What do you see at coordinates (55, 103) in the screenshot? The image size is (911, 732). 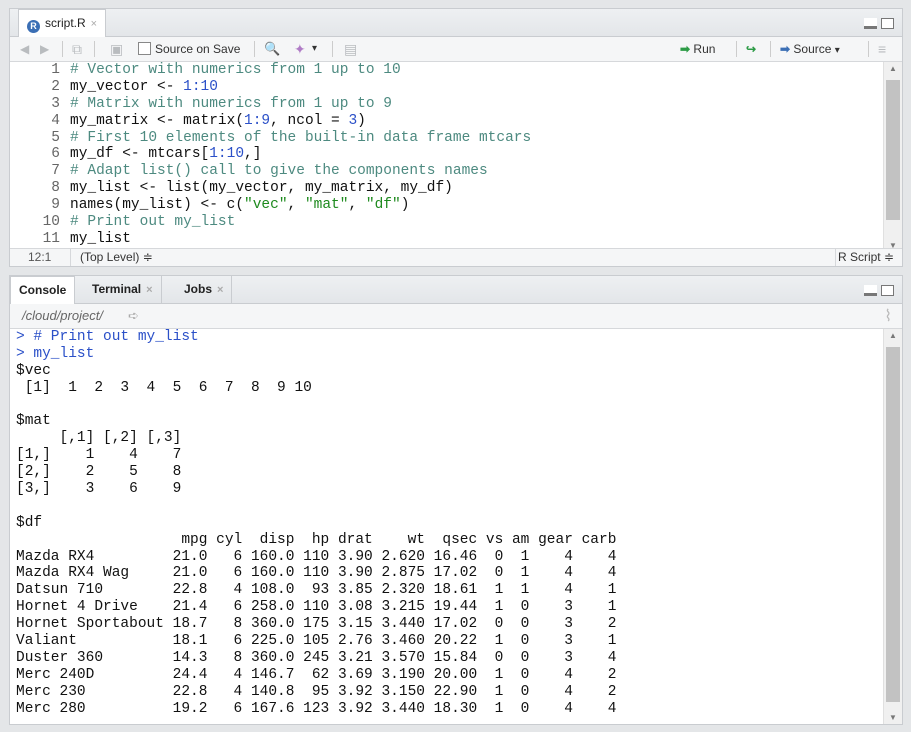 I see `line-number: 3` at bounding box center [55, 103].